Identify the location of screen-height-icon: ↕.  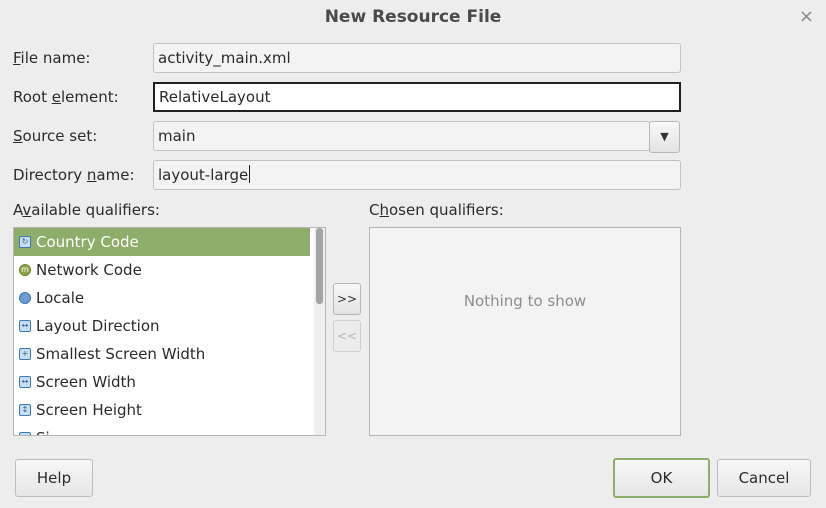
(25, 410).